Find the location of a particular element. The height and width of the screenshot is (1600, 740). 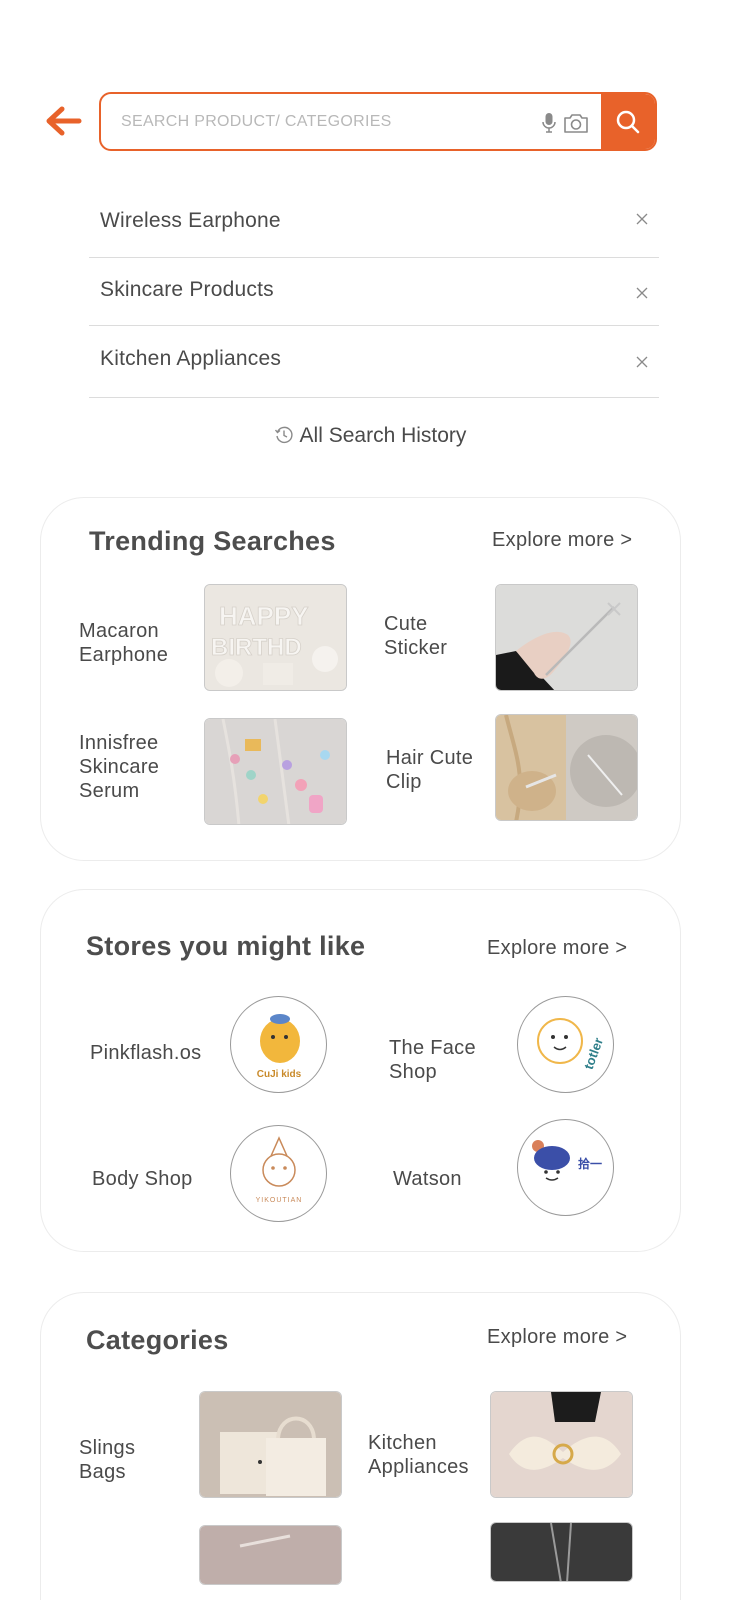

history-item: Kitchen Appliances is located at coordinates (374, 362).